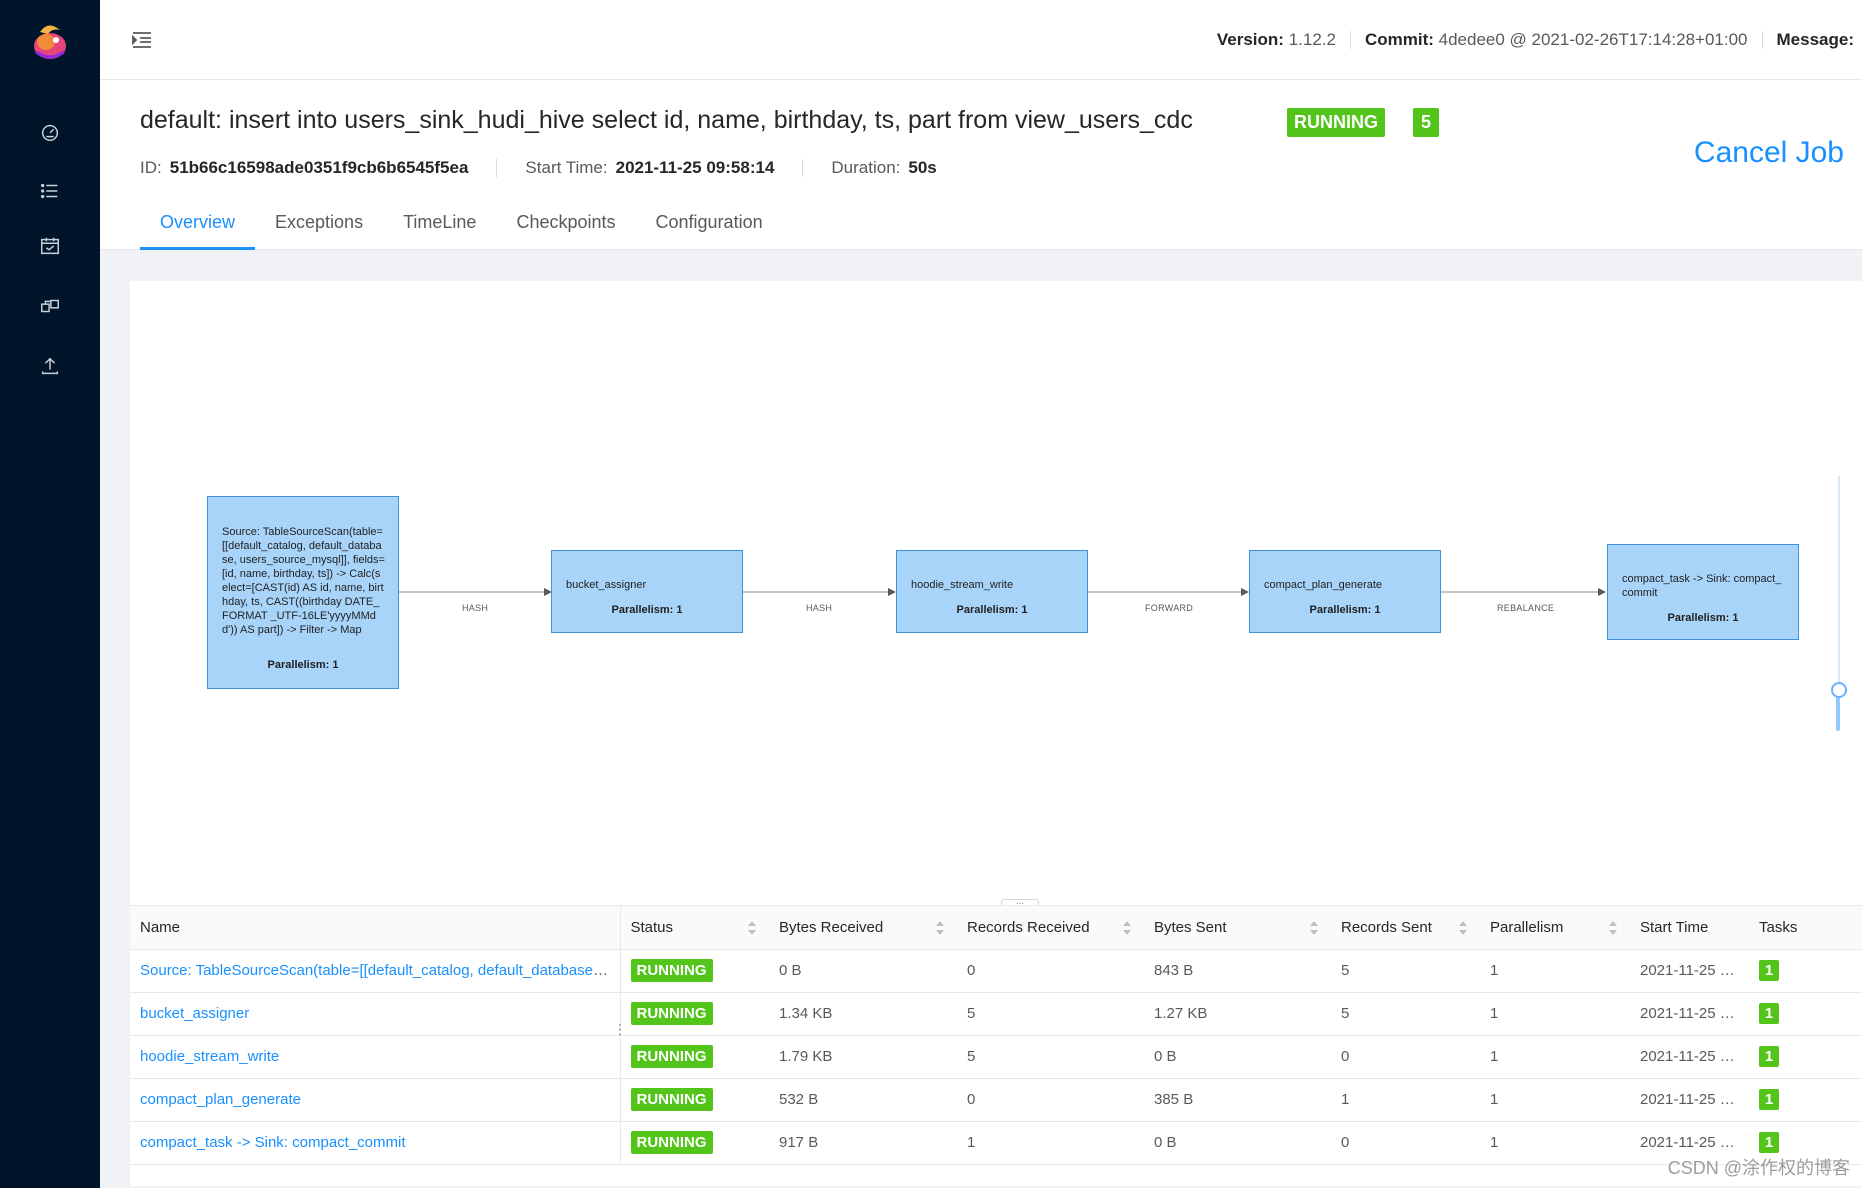 Image resolution: width=1862 pixels, height=1188 pixels. I want to click on bytes-received-cell: 0 B, so click(863, 971).